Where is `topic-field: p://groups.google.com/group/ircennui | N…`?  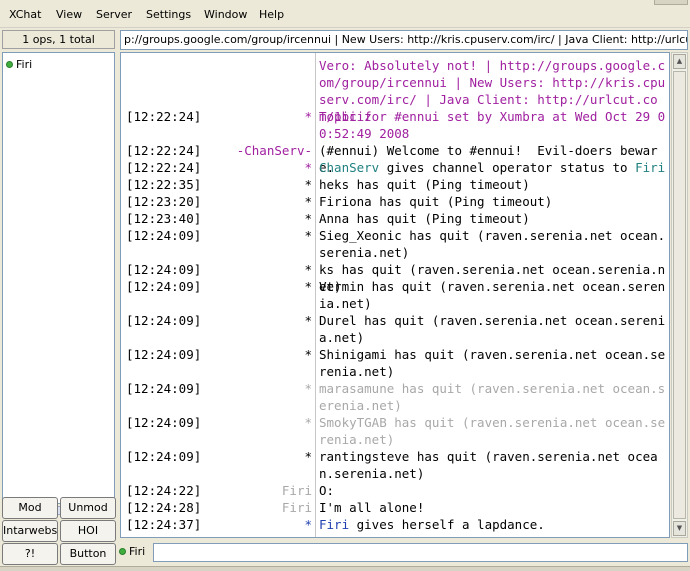 topic-field: p://groups.google.com/group/ircennui | N… is located at coordinates (404, 40).